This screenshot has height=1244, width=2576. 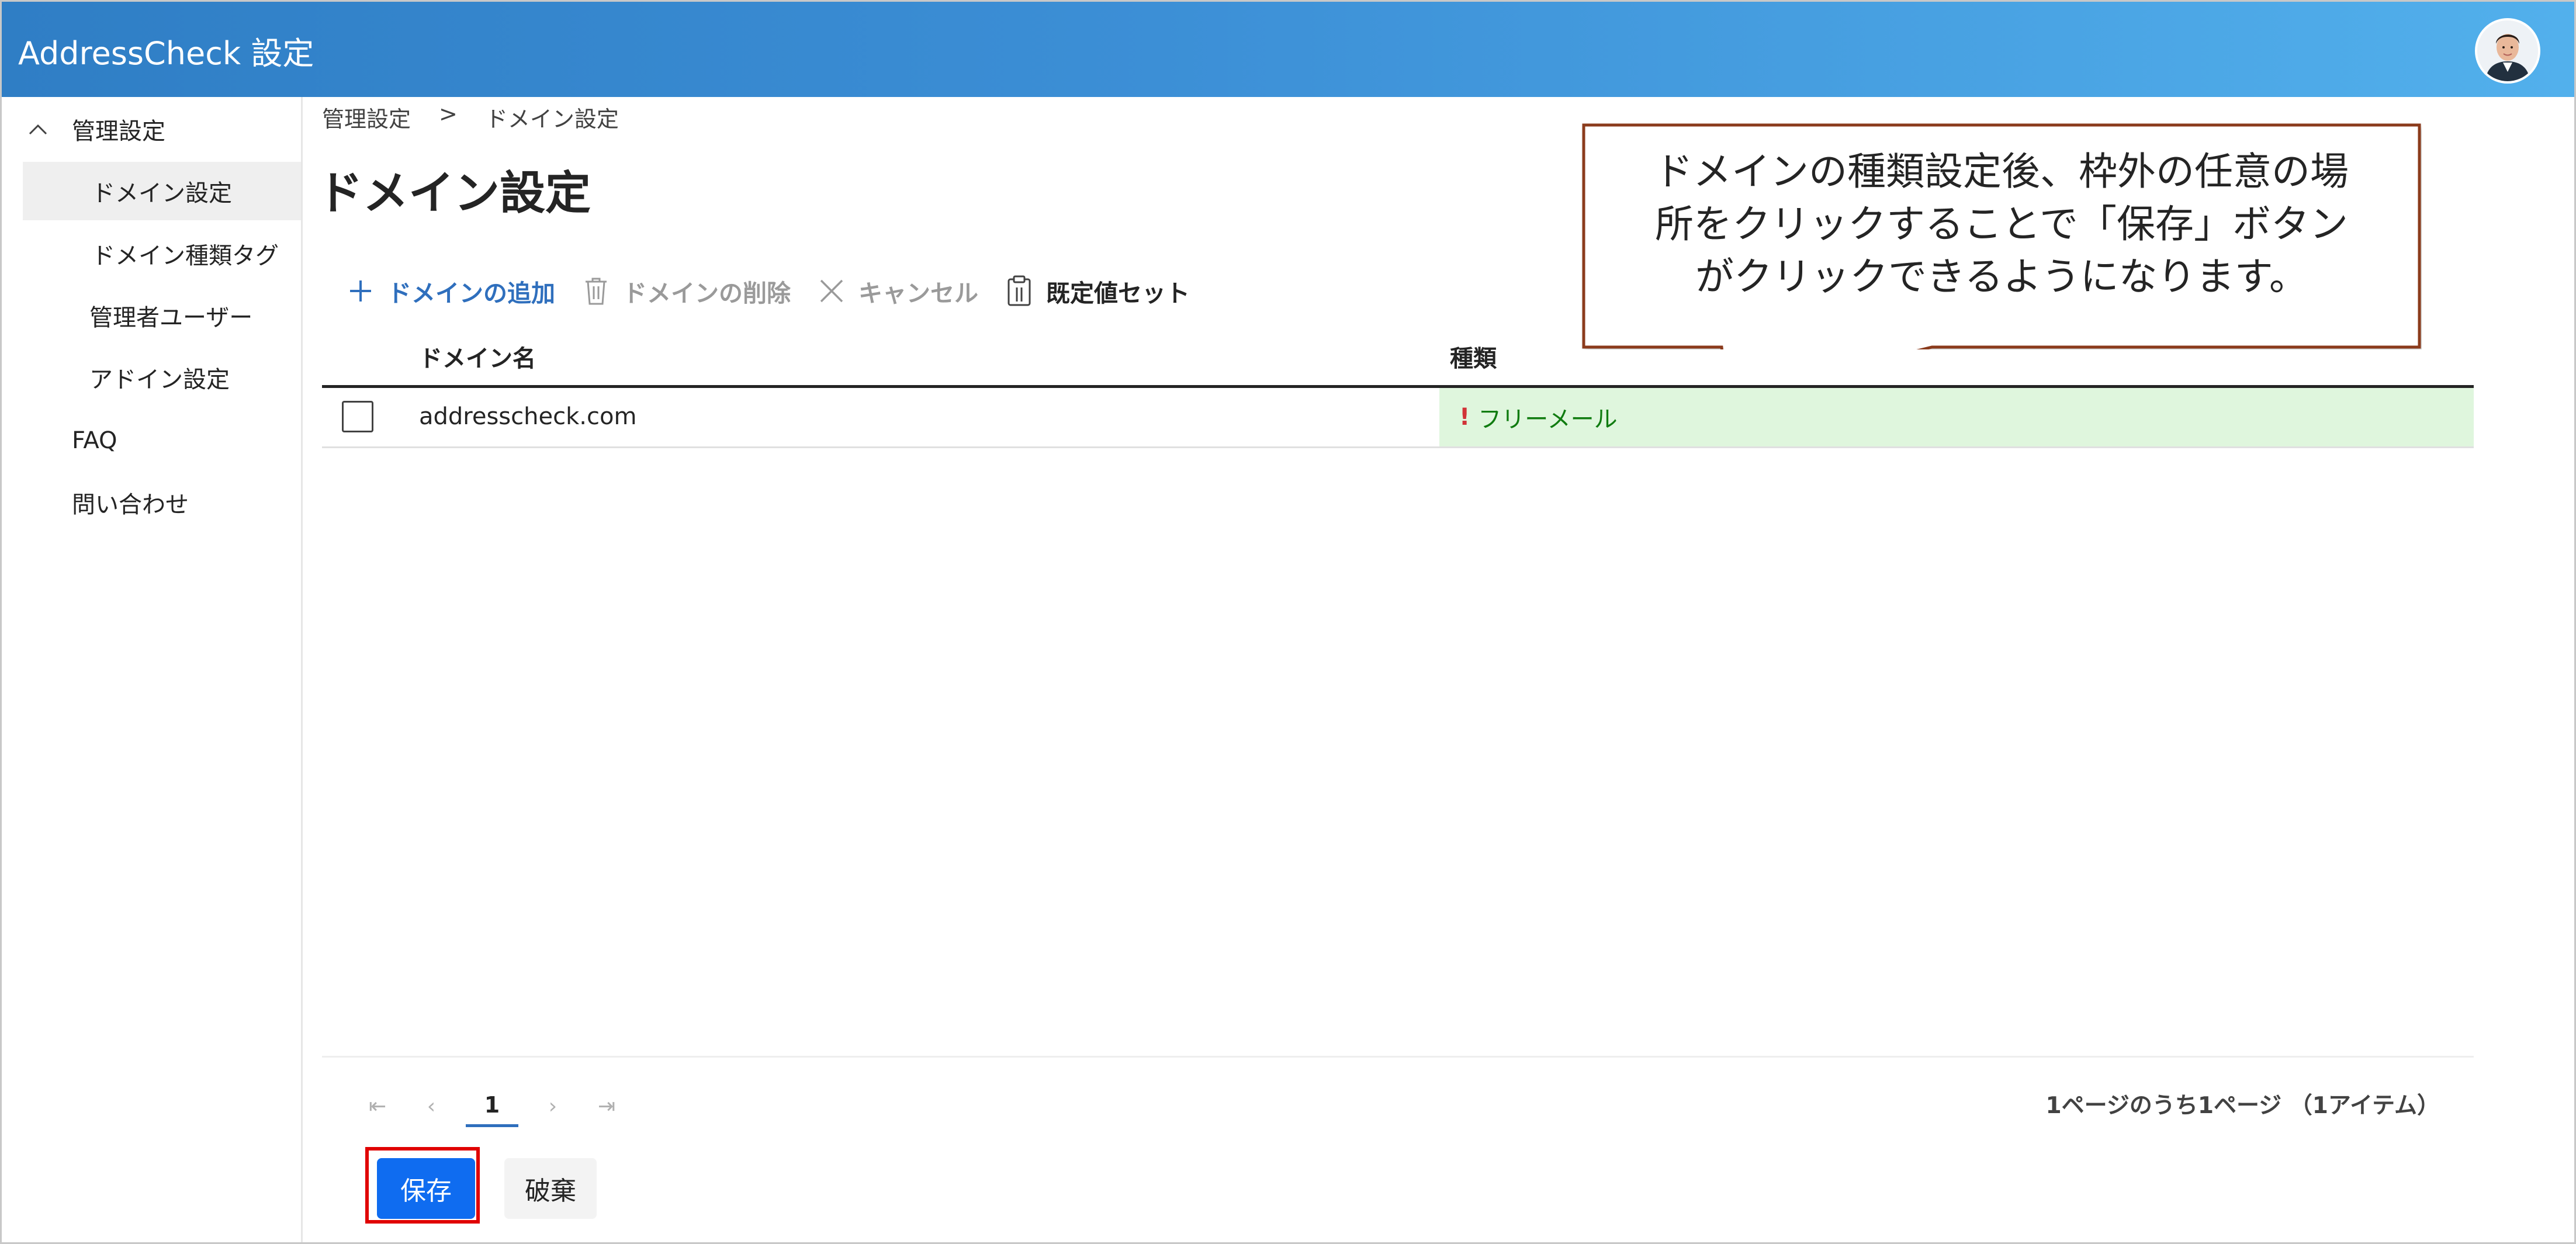 What do you see at coordinates (831, 291) in the screenshot?
I see `close-icon` at bounding box center [831, 291].